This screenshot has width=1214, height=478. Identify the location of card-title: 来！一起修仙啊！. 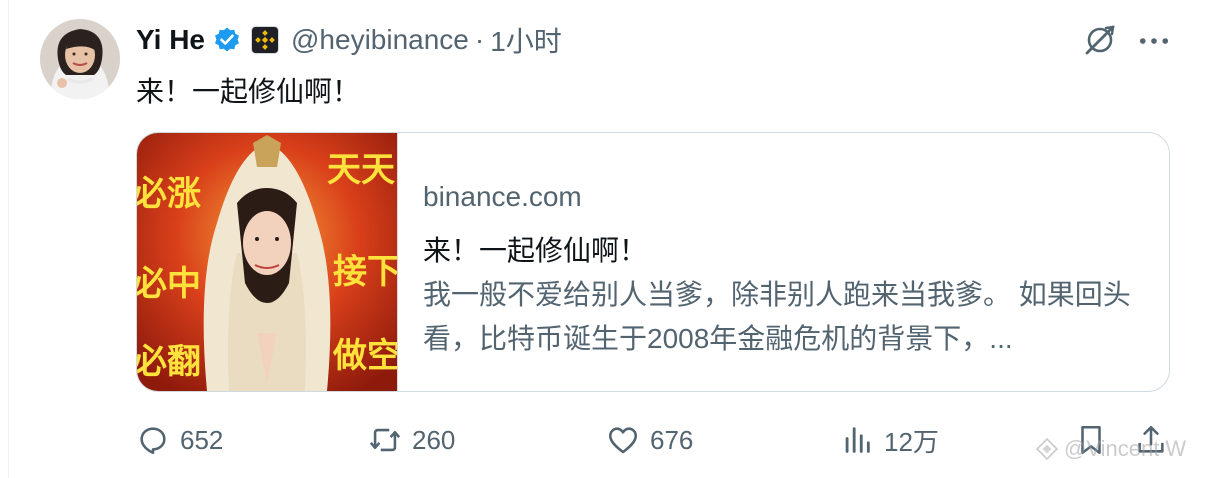
(535, 250).